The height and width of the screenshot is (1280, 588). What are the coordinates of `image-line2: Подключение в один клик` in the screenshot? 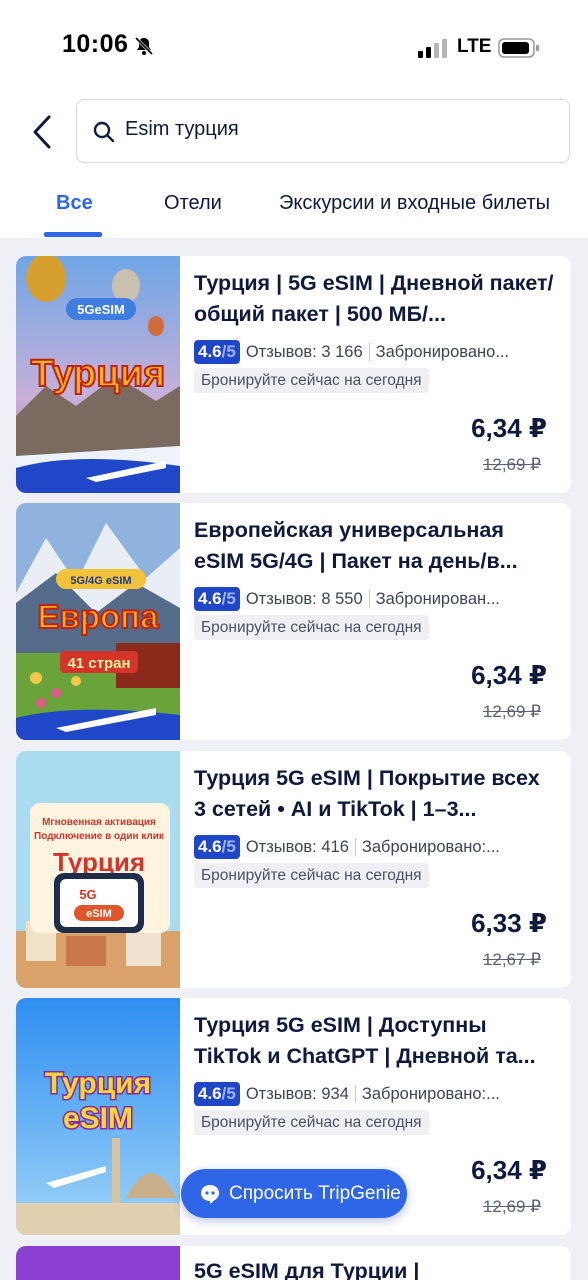 It's located at (99, 836).